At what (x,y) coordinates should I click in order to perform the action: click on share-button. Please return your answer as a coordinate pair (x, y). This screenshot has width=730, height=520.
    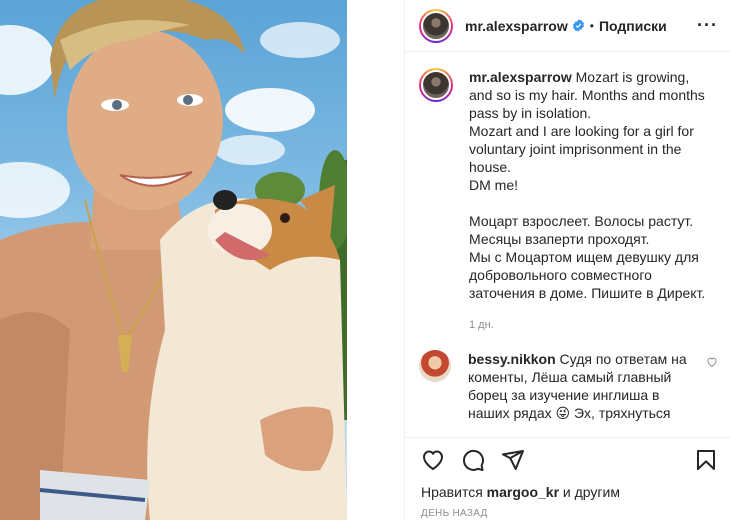
    Looking at the image, I should click on (513, 460).